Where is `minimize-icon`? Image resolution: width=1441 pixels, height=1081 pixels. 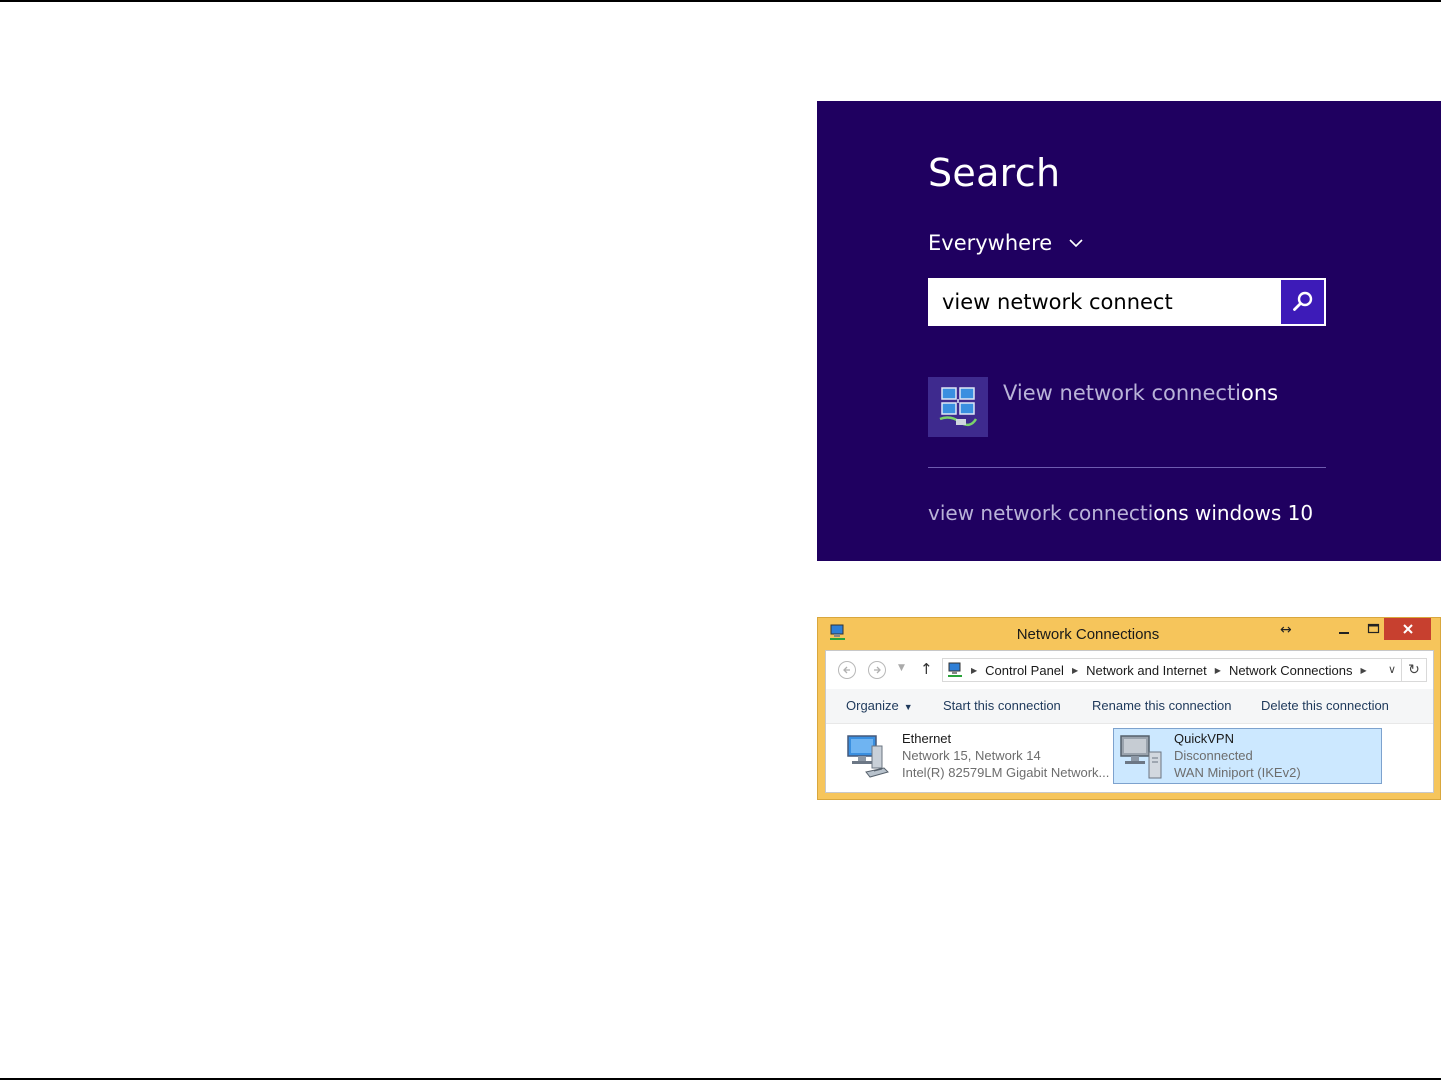 minimize-icon is located at coordinates (1344, 633).